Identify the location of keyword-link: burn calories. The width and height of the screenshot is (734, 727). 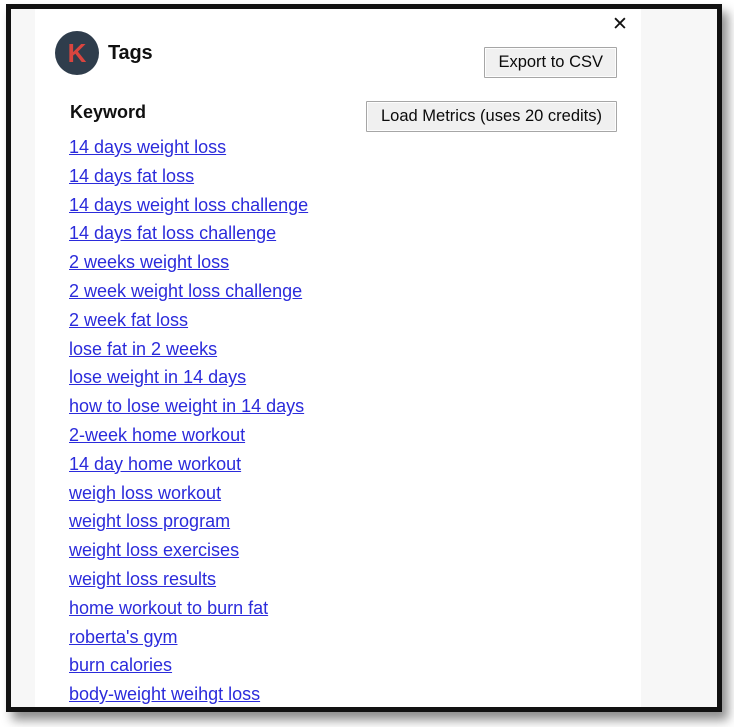
(120, 665).